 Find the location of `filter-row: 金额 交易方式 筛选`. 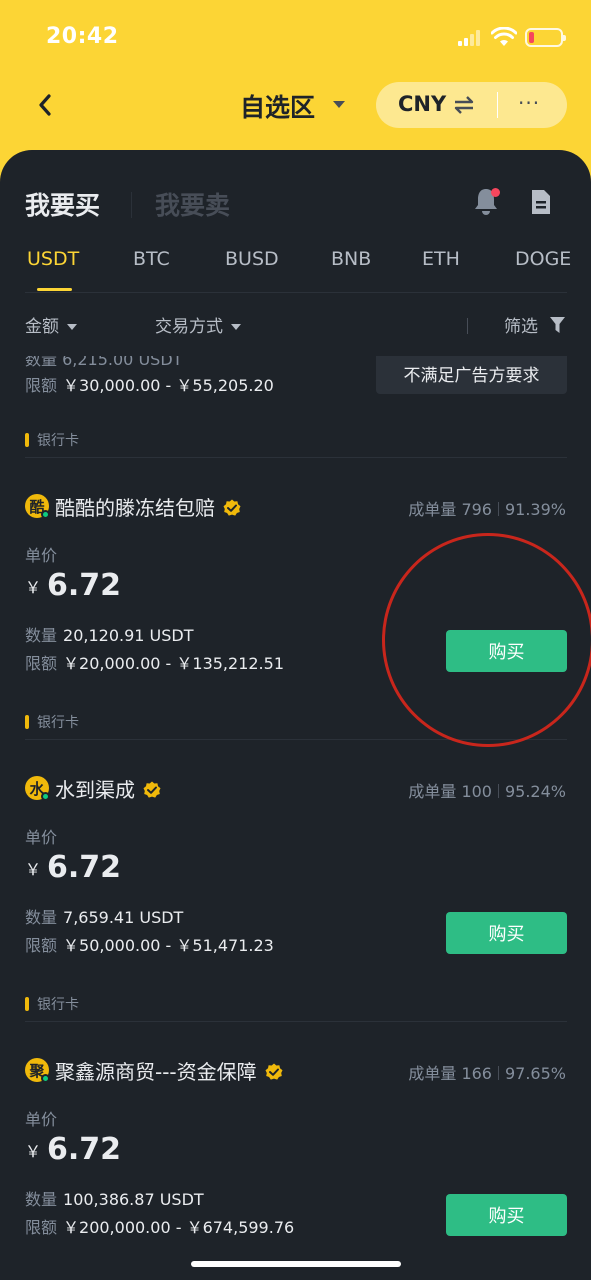

filter-row: 金额 交易方式 筛选 is located at coordinates (295, 325).